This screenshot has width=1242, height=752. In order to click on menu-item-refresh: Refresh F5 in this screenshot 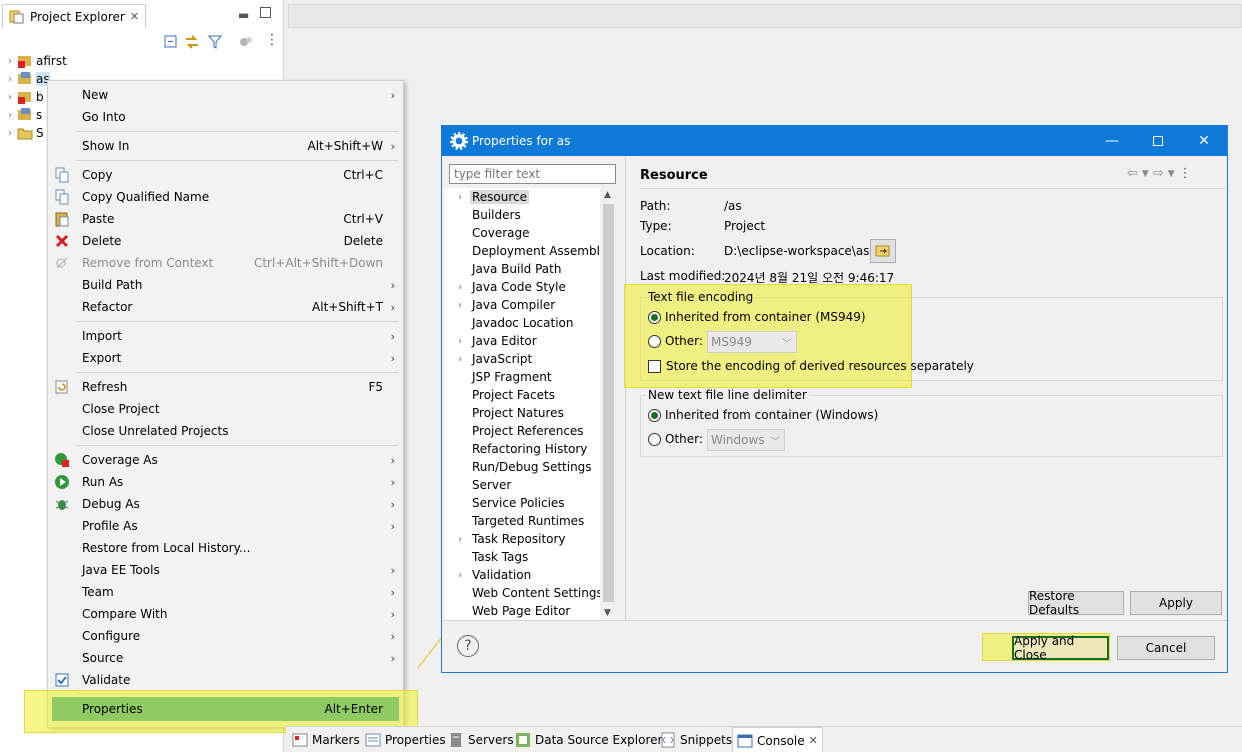, I will do `click(225, 387)`.